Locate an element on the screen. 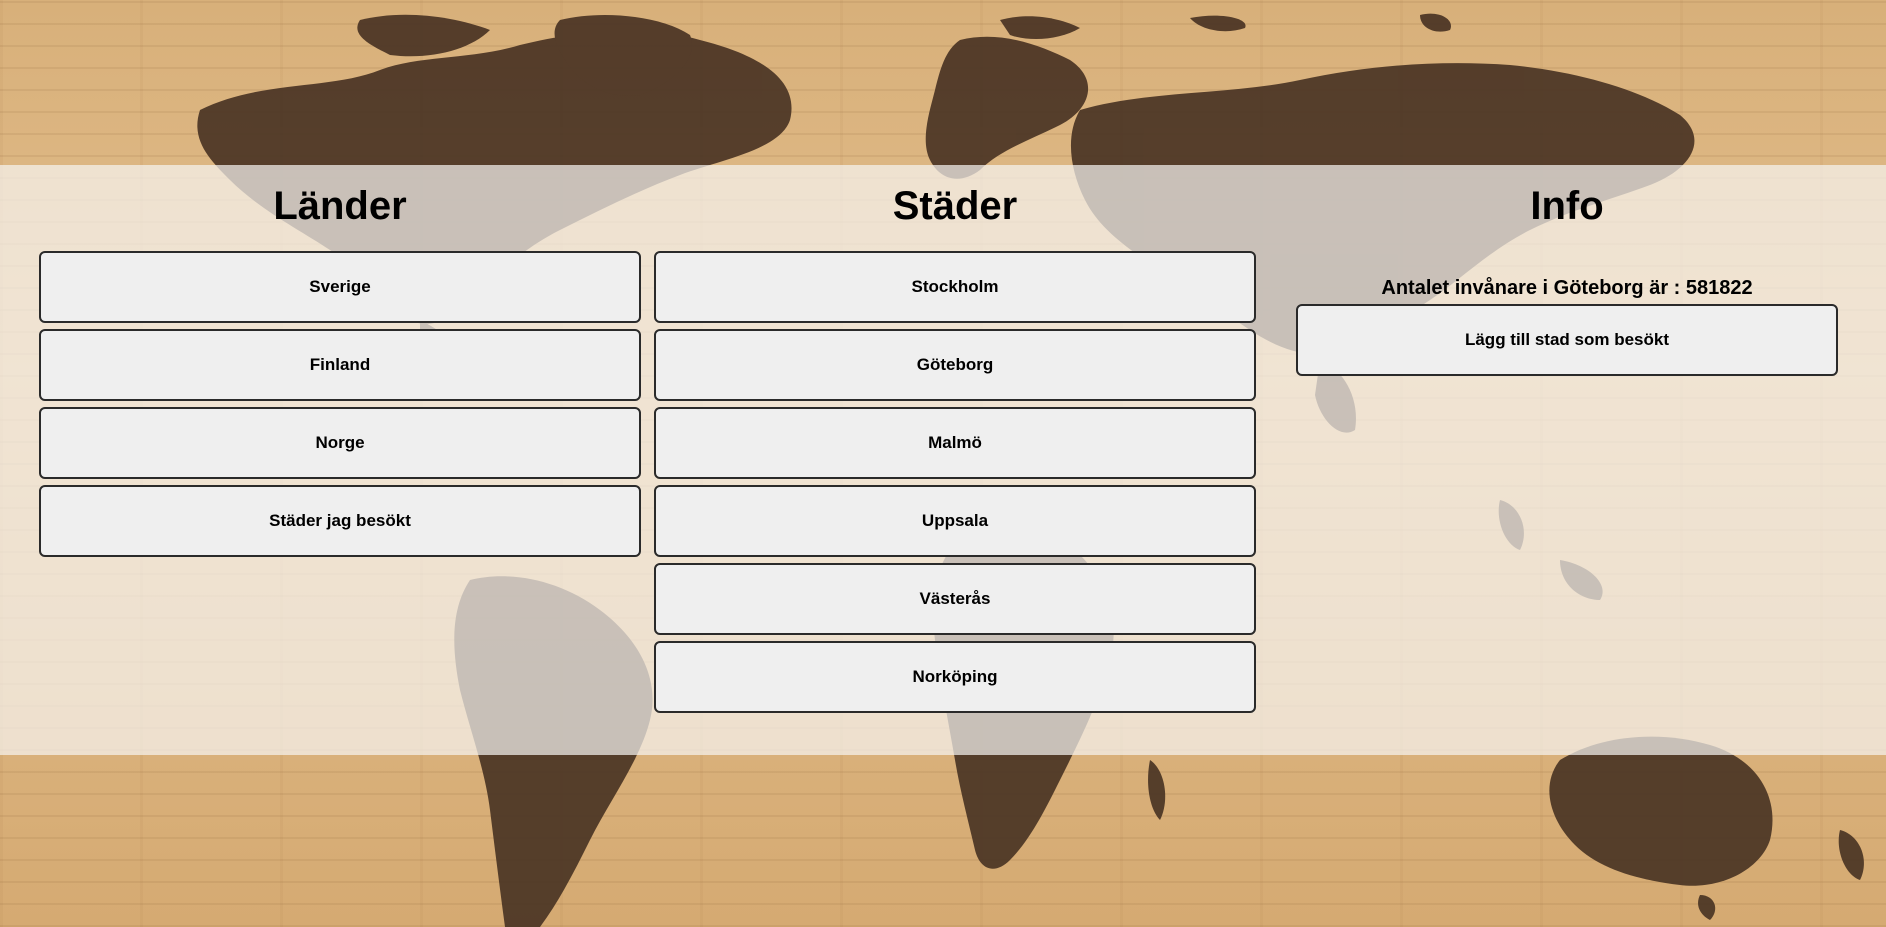 The height and width of the screenshot is (927, 1886). add-visited-city-button: Lägg till stad som besökt is located at coordinates (1567, 340).